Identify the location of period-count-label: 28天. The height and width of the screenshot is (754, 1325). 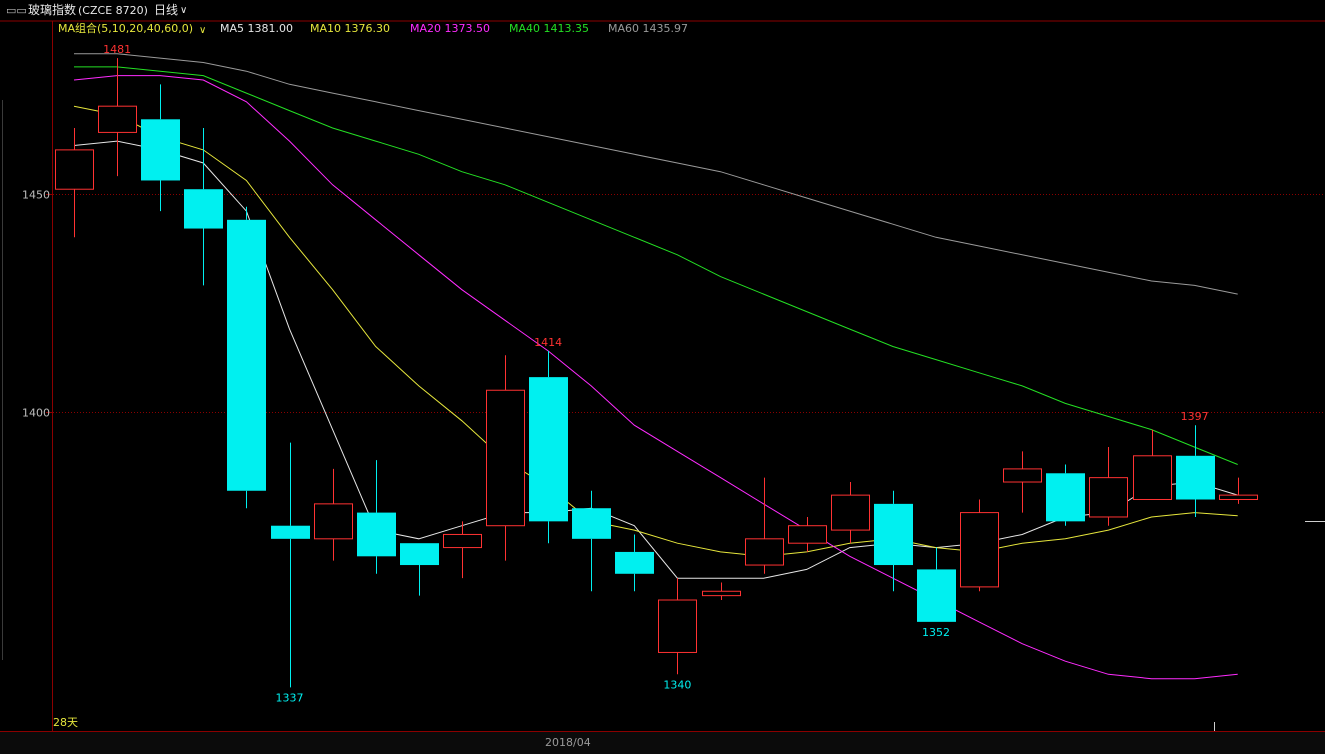
(65, 722).